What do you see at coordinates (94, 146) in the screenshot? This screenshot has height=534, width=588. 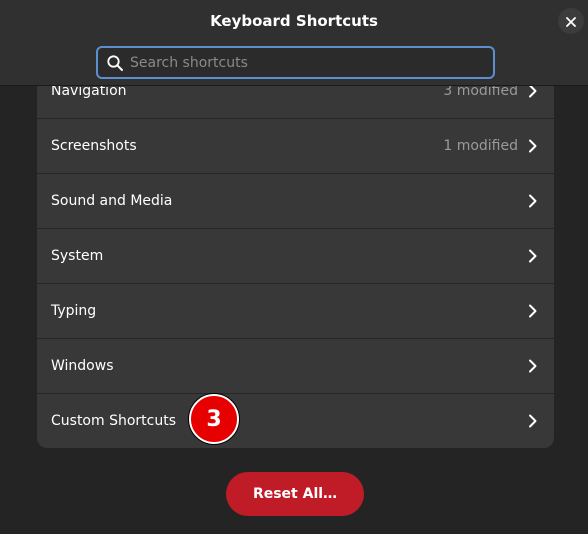 I see `category-label: Screenshots` at bounding box center [94, 146].